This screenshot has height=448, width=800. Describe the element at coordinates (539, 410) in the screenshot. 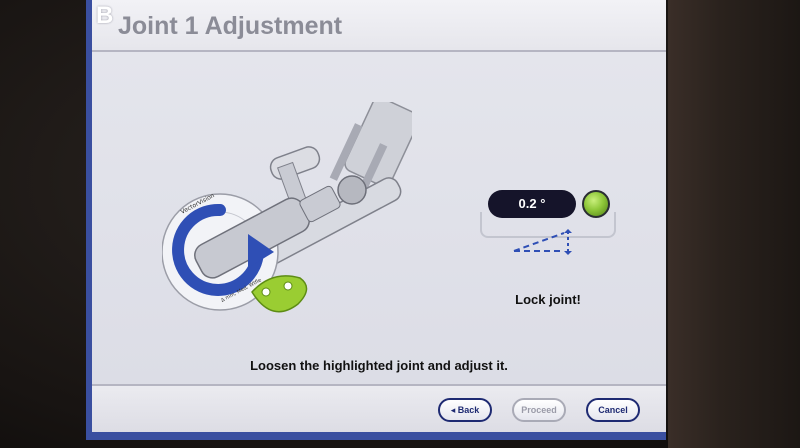

I see `proceed-button: Proceed` at that location.